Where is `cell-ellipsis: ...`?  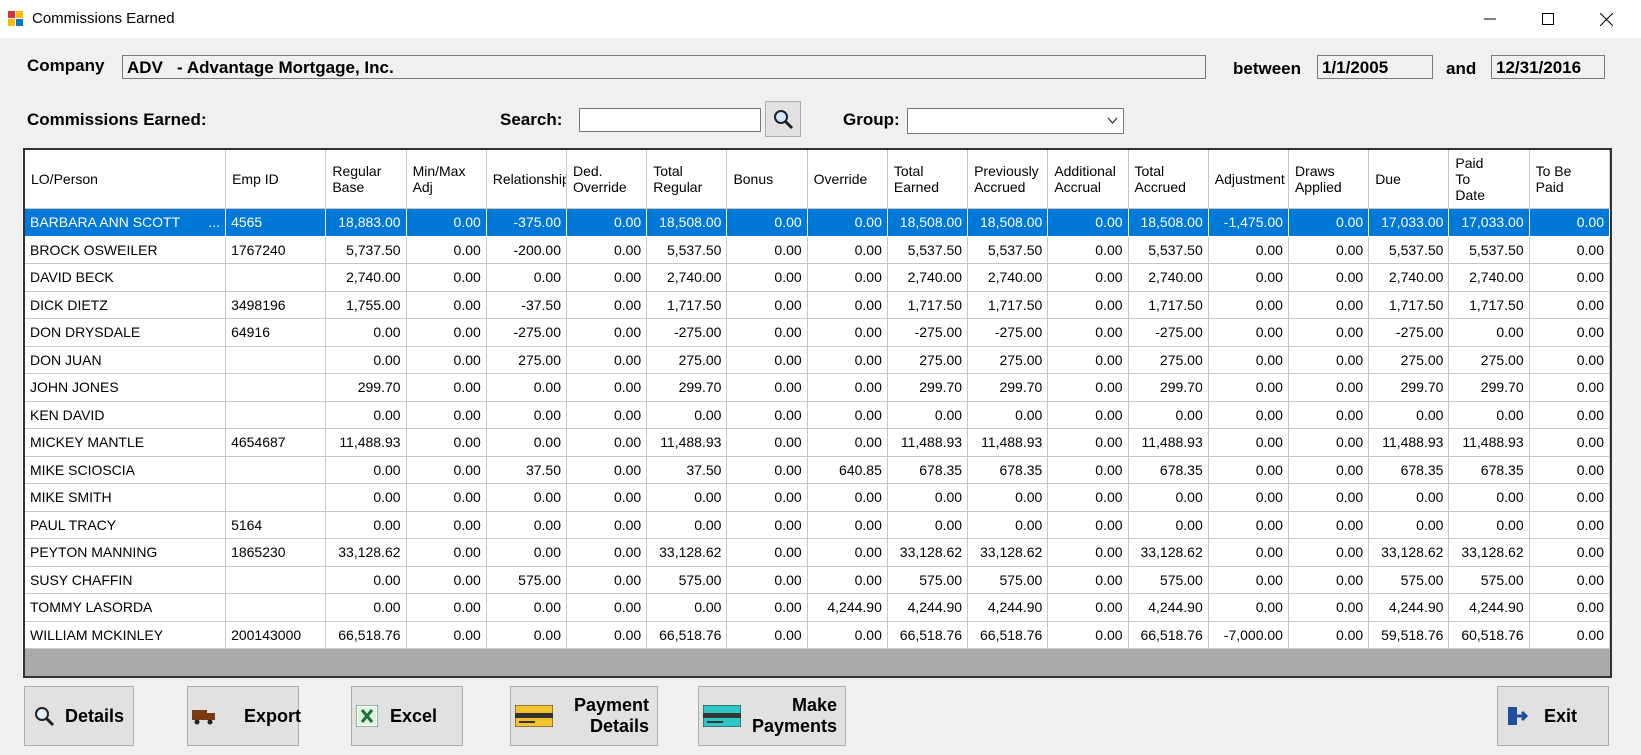 cell-ellipsis: ... is located at coordinates (214, 222).